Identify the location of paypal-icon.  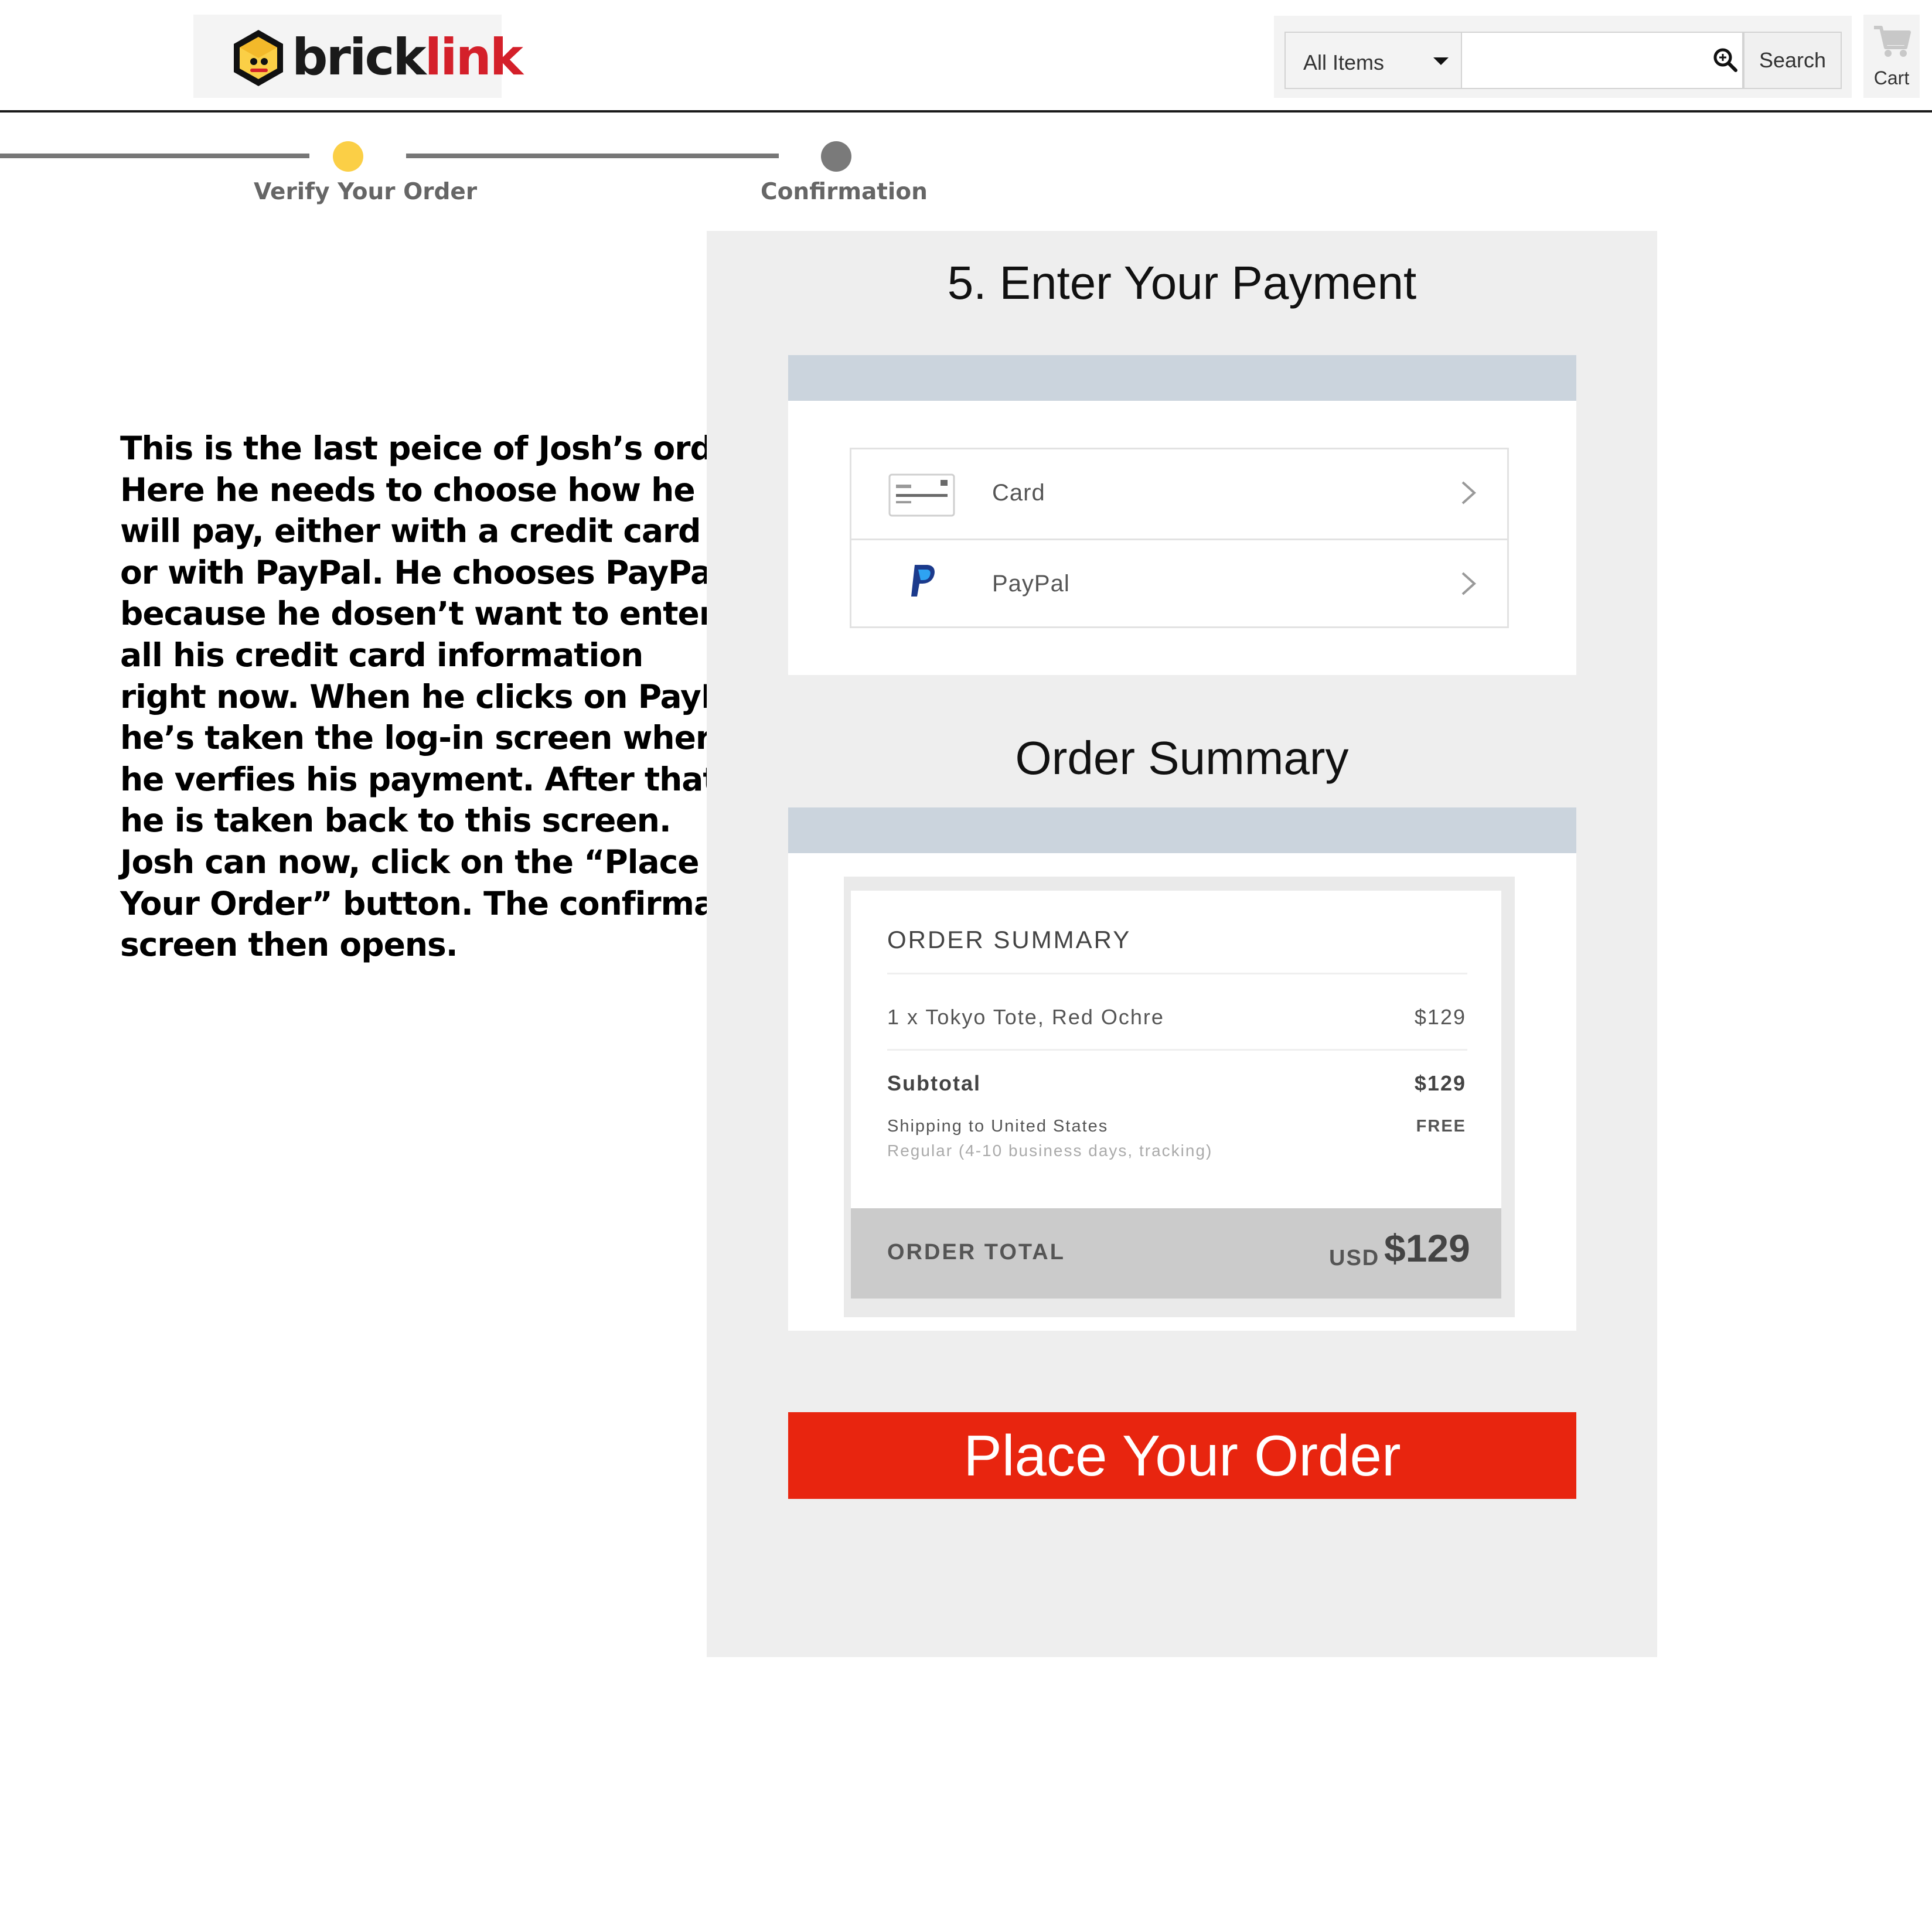
(923, 581).